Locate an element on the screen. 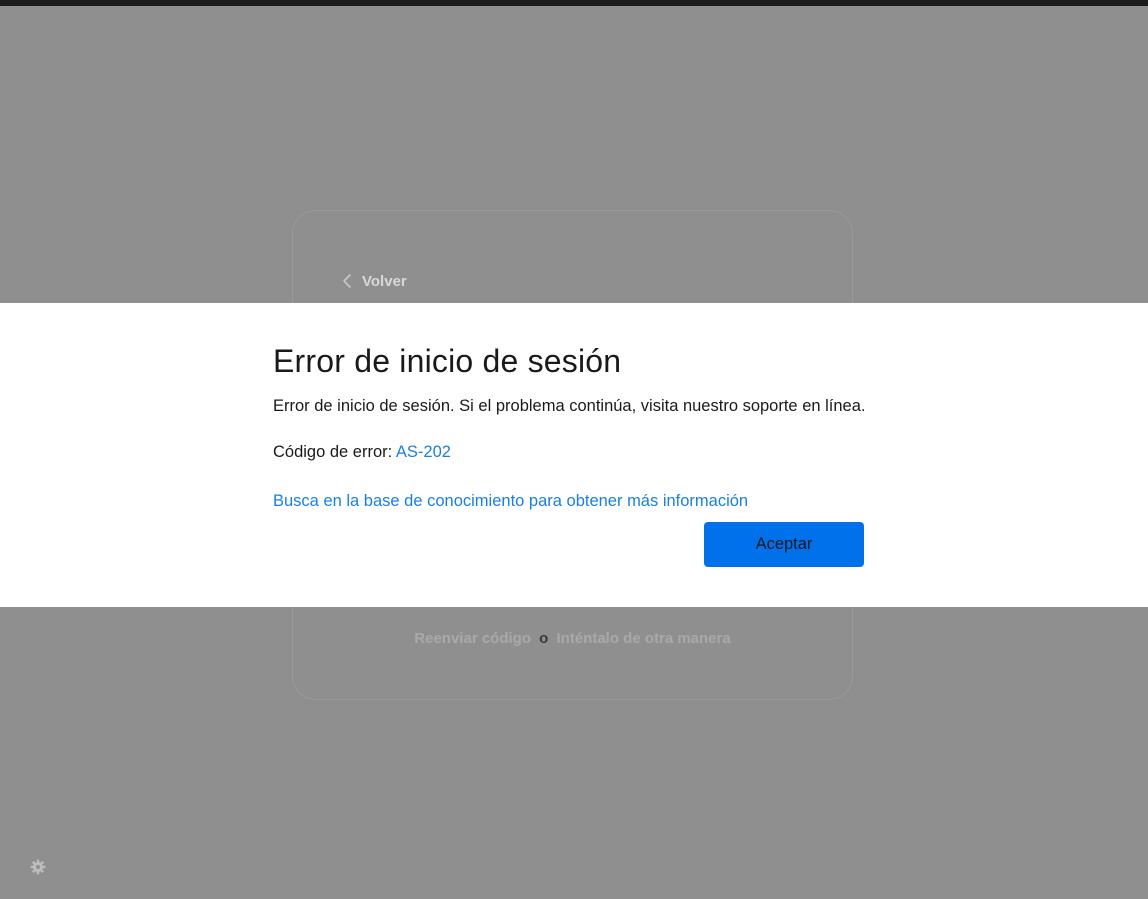 The image size is (1148, 899). back-label: Volver is located at coordinates (384, 281).